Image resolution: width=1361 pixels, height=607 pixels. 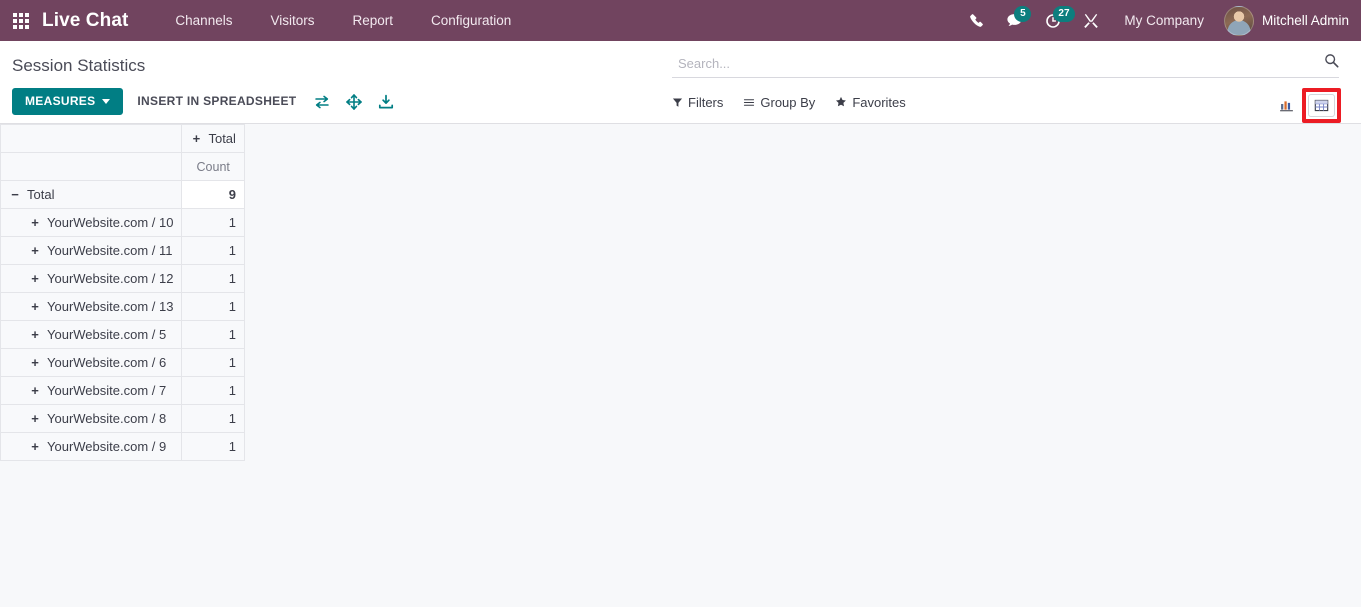 I want to click on table-row: + YourWebsite.com / 13 1, so click(x=122, y=306).